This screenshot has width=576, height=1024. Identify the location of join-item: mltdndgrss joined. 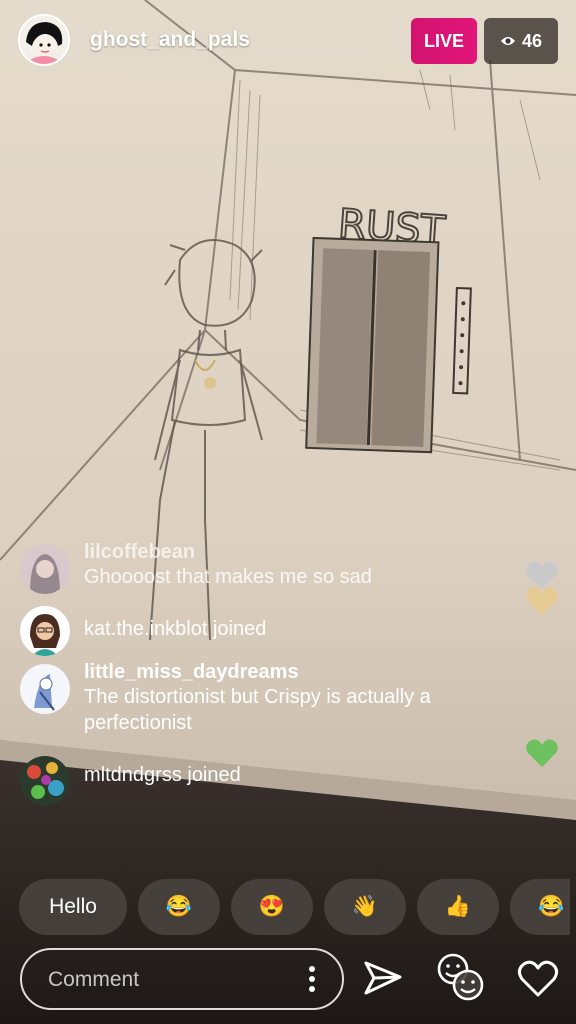
(270, 780).